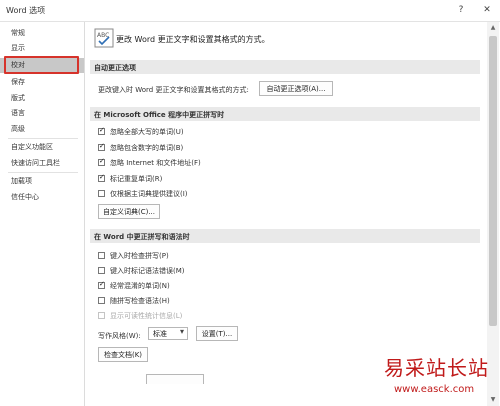  I want to click on sidebar-item-add-ins: 加载项, so click(42, 181).